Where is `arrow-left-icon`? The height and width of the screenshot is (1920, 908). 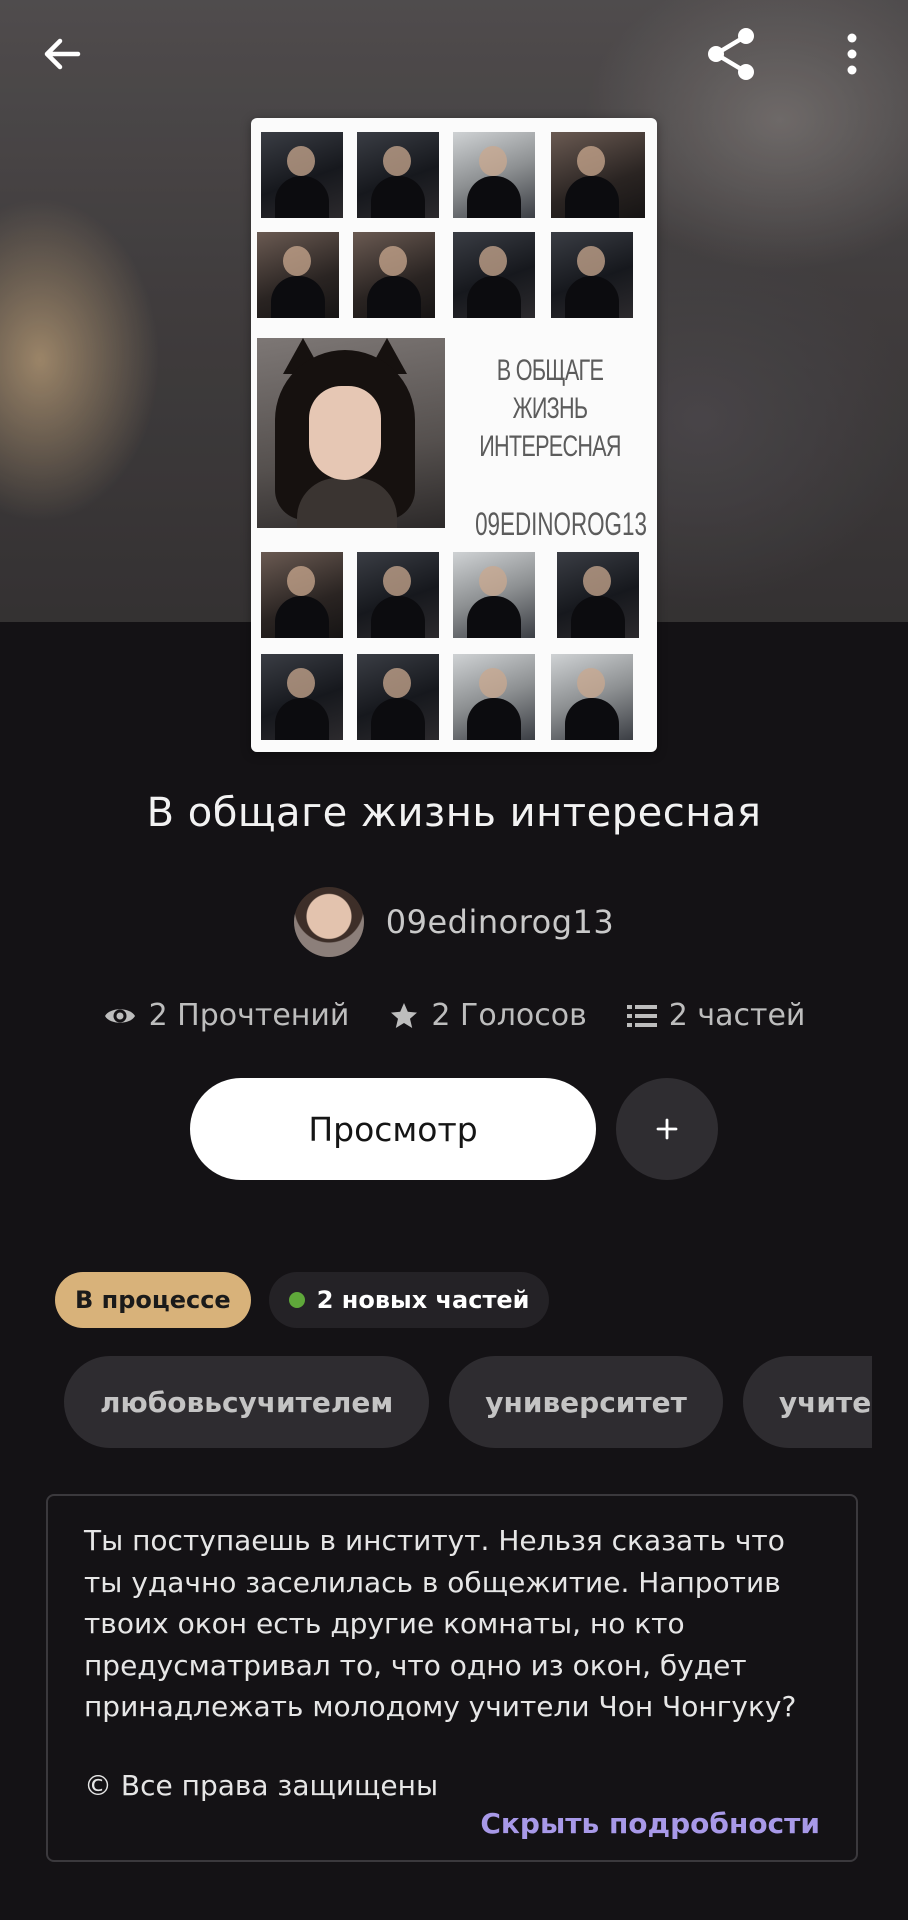 arrow-left-icon is located at coordinates (62, 54).